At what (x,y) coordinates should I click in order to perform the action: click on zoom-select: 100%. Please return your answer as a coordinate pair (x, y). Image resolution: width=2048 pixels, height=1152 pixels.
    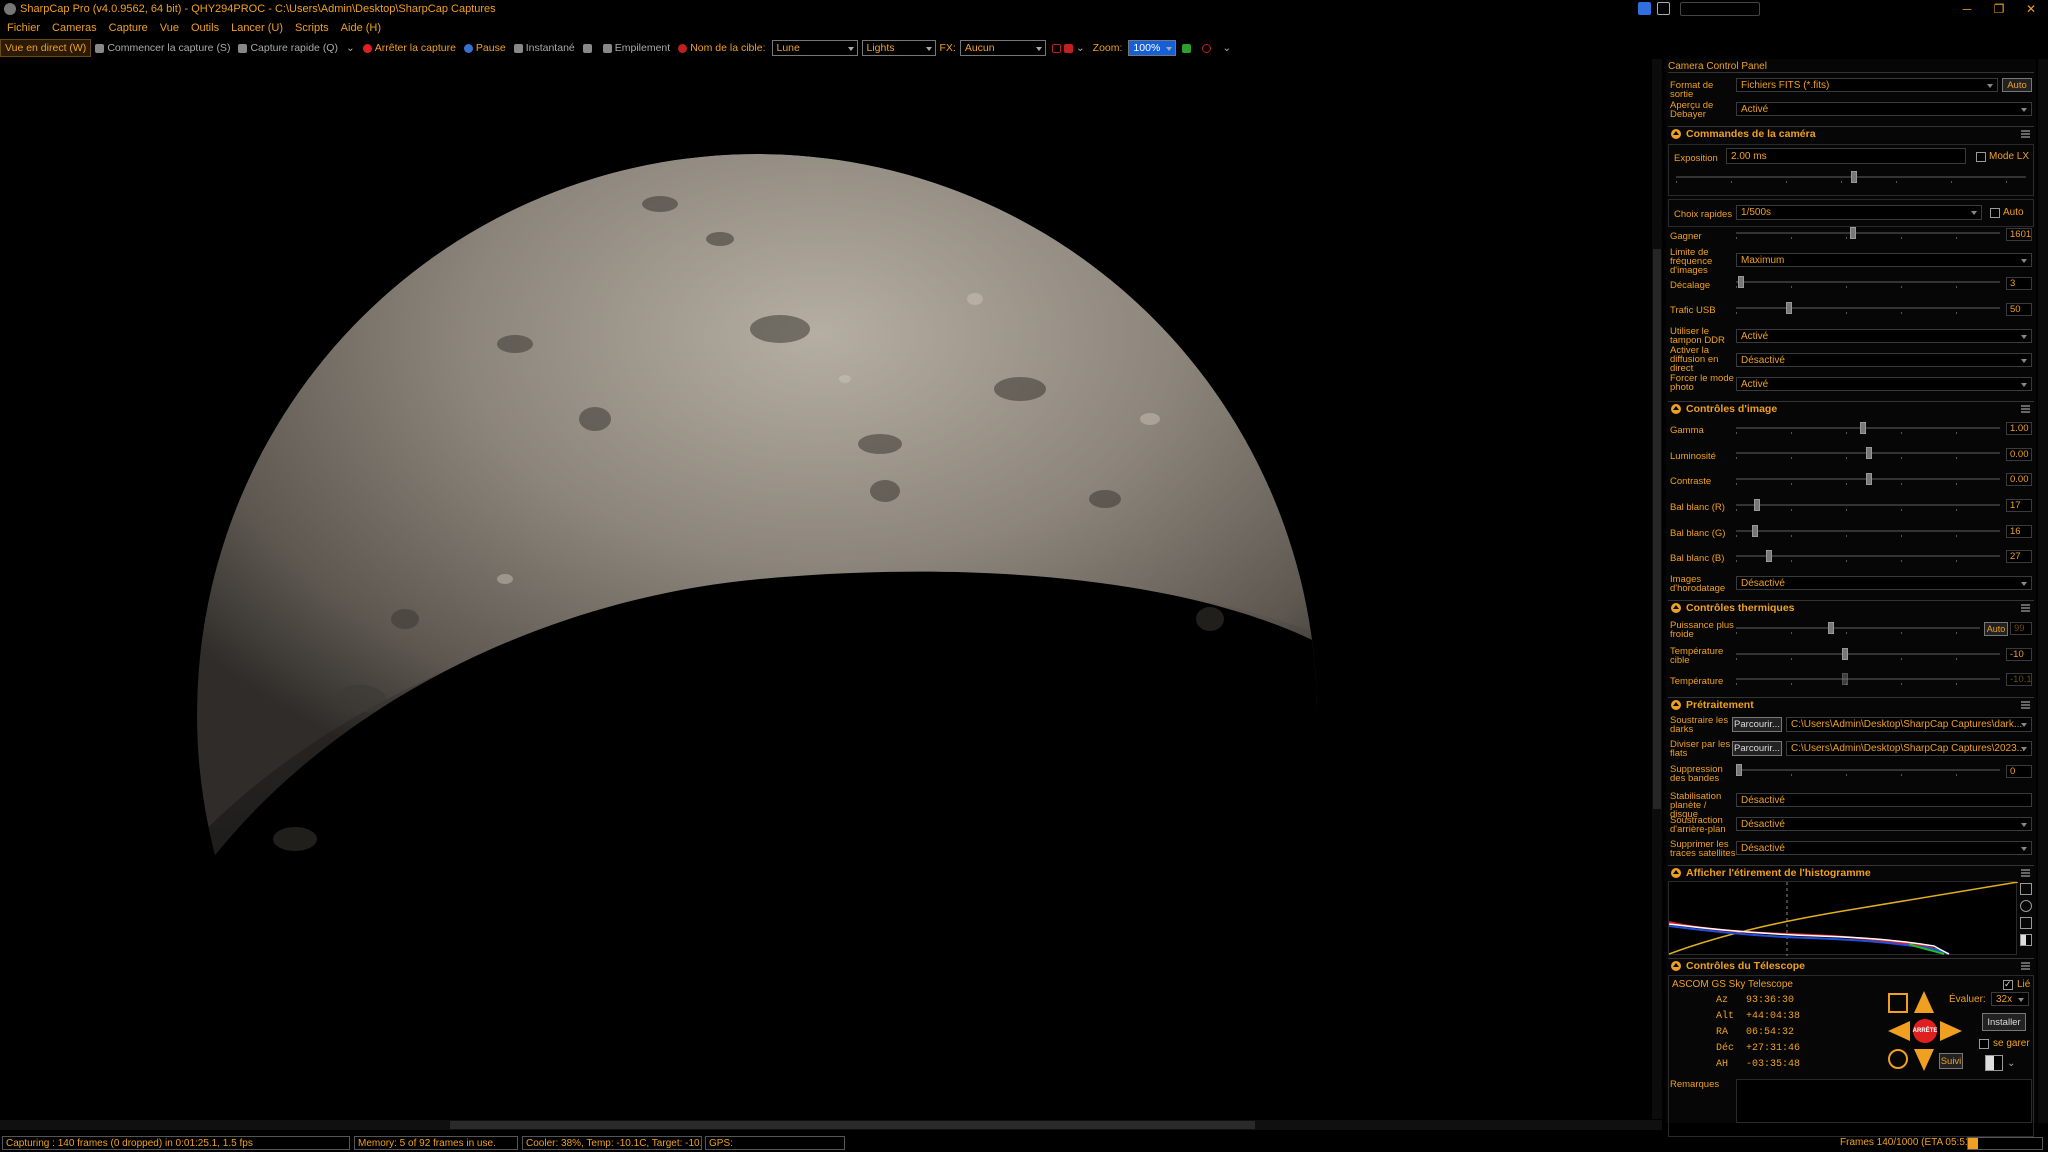
    Looking at the image, I should click on (1152, 48).